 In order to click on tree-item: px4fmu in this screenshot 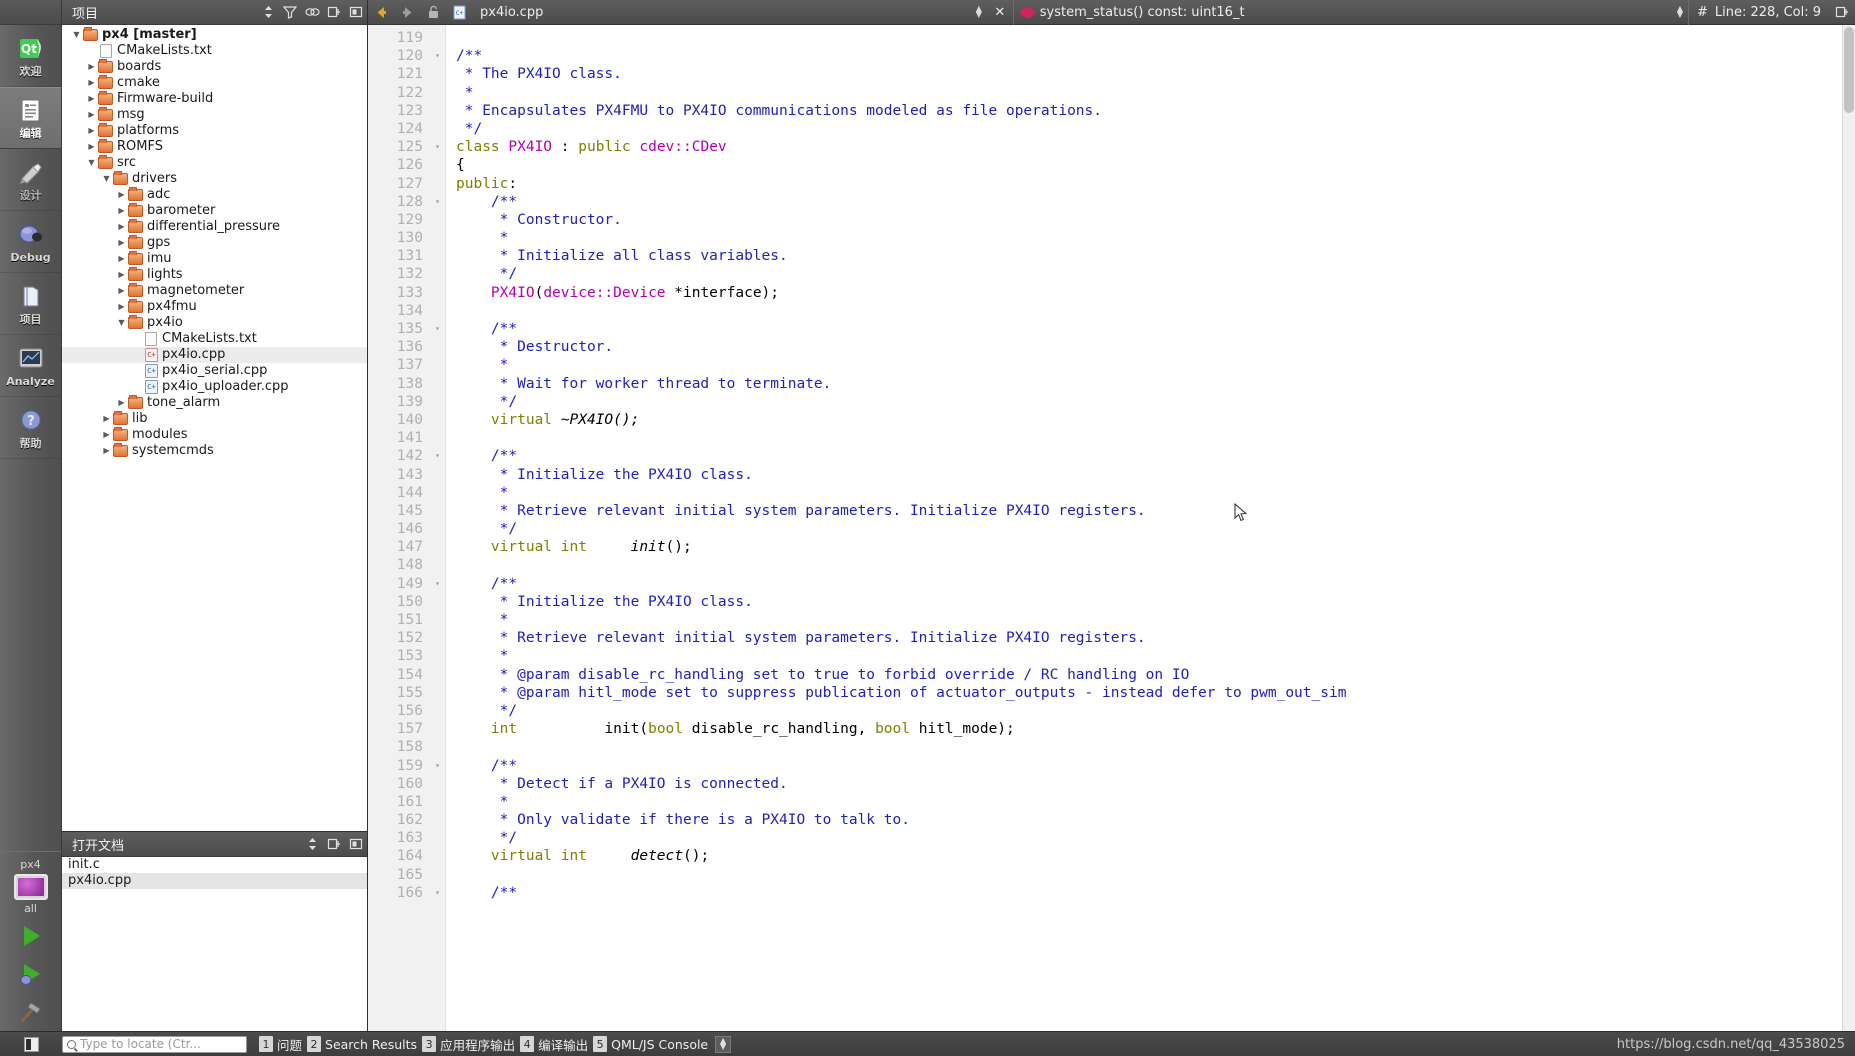, I will do `click(214, 307)`.